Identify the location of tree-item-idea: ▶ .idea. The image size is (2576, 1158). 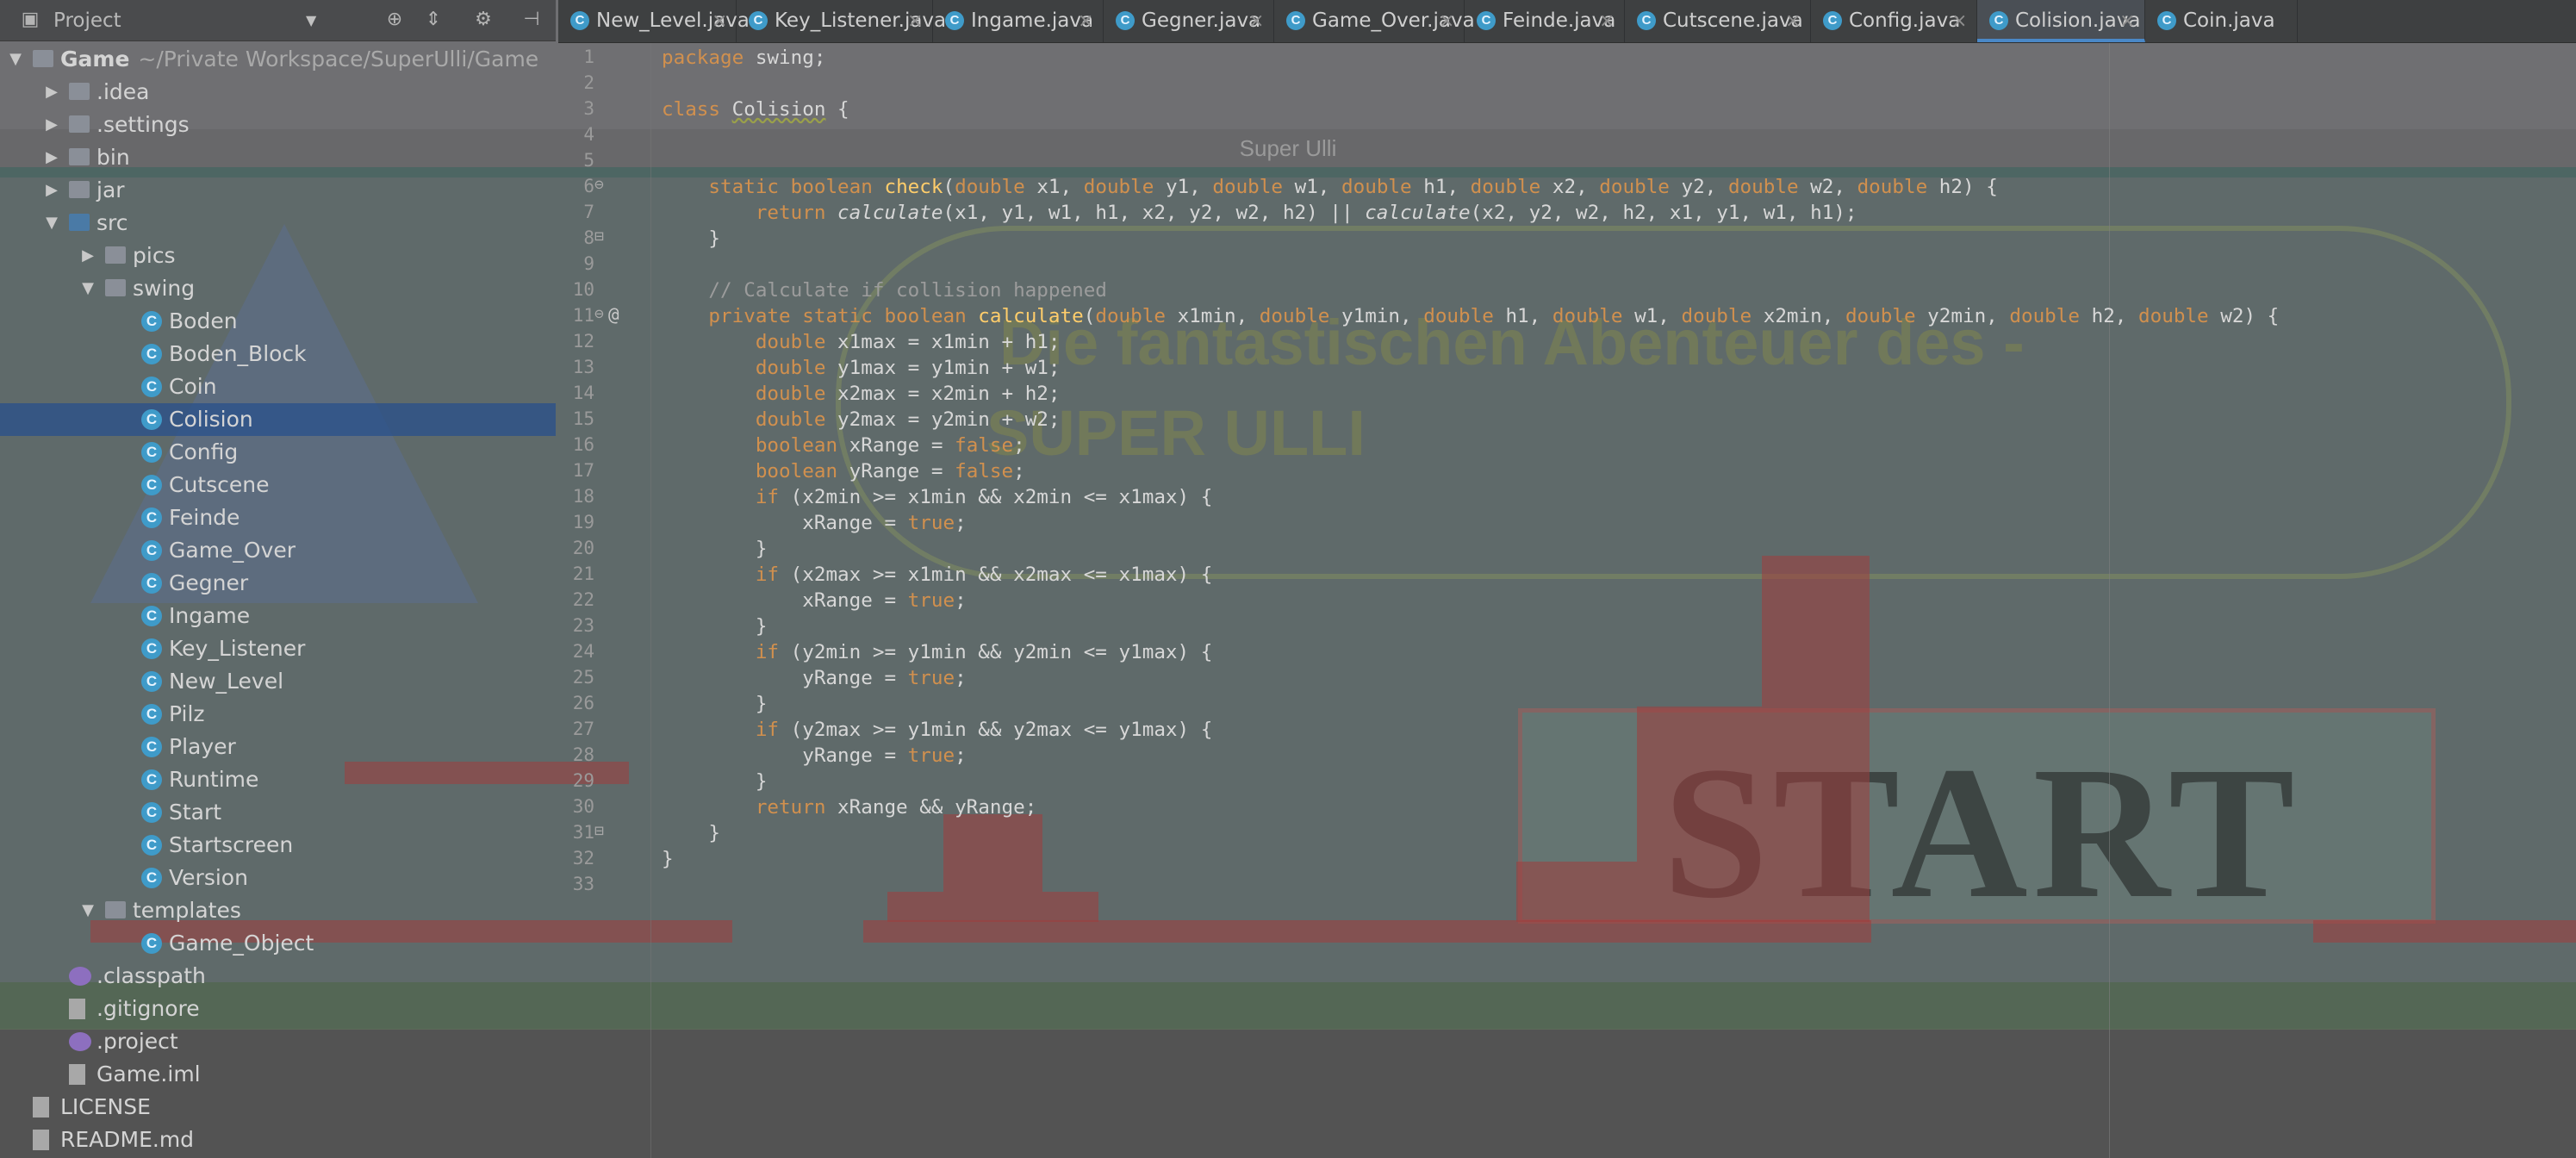
(278, 92).